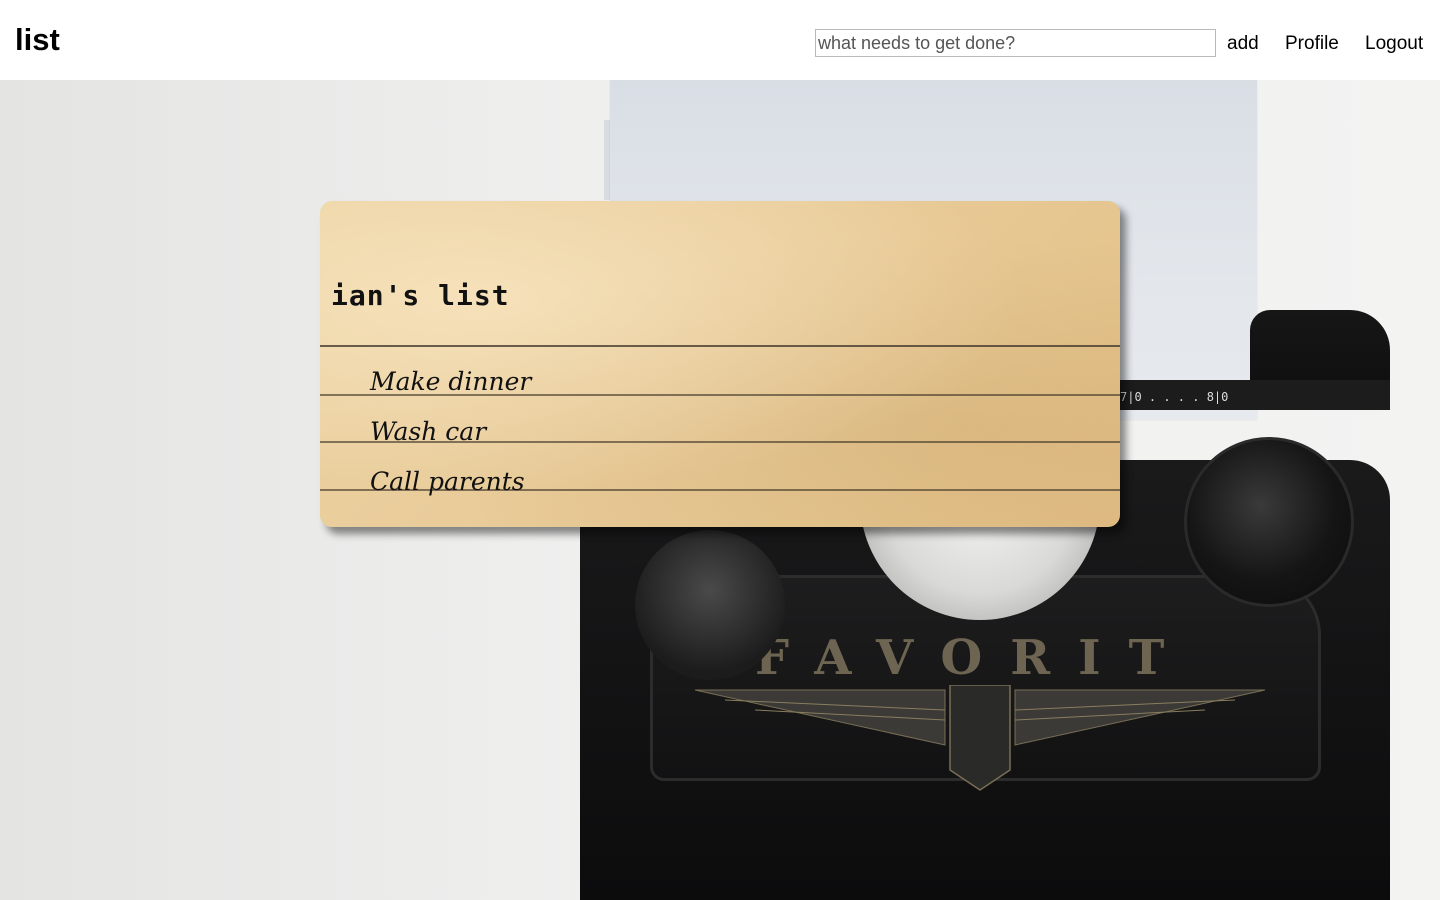 This screenshot has width=1440, height=900. I want to click on top-navbar: list add Profile Logout, so click(720, 40).